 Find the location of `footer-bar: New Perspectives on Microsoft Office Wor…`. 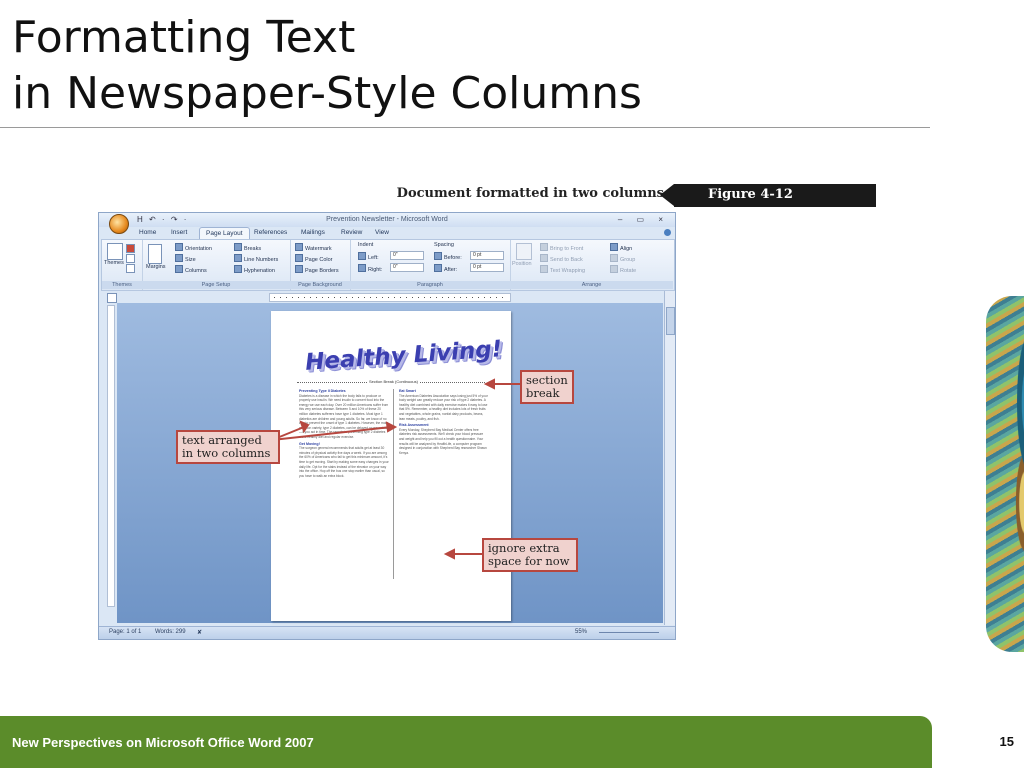

footer-bar: New Perspectives on Microsoft Office Wor… is located at coordinates (466, 742).